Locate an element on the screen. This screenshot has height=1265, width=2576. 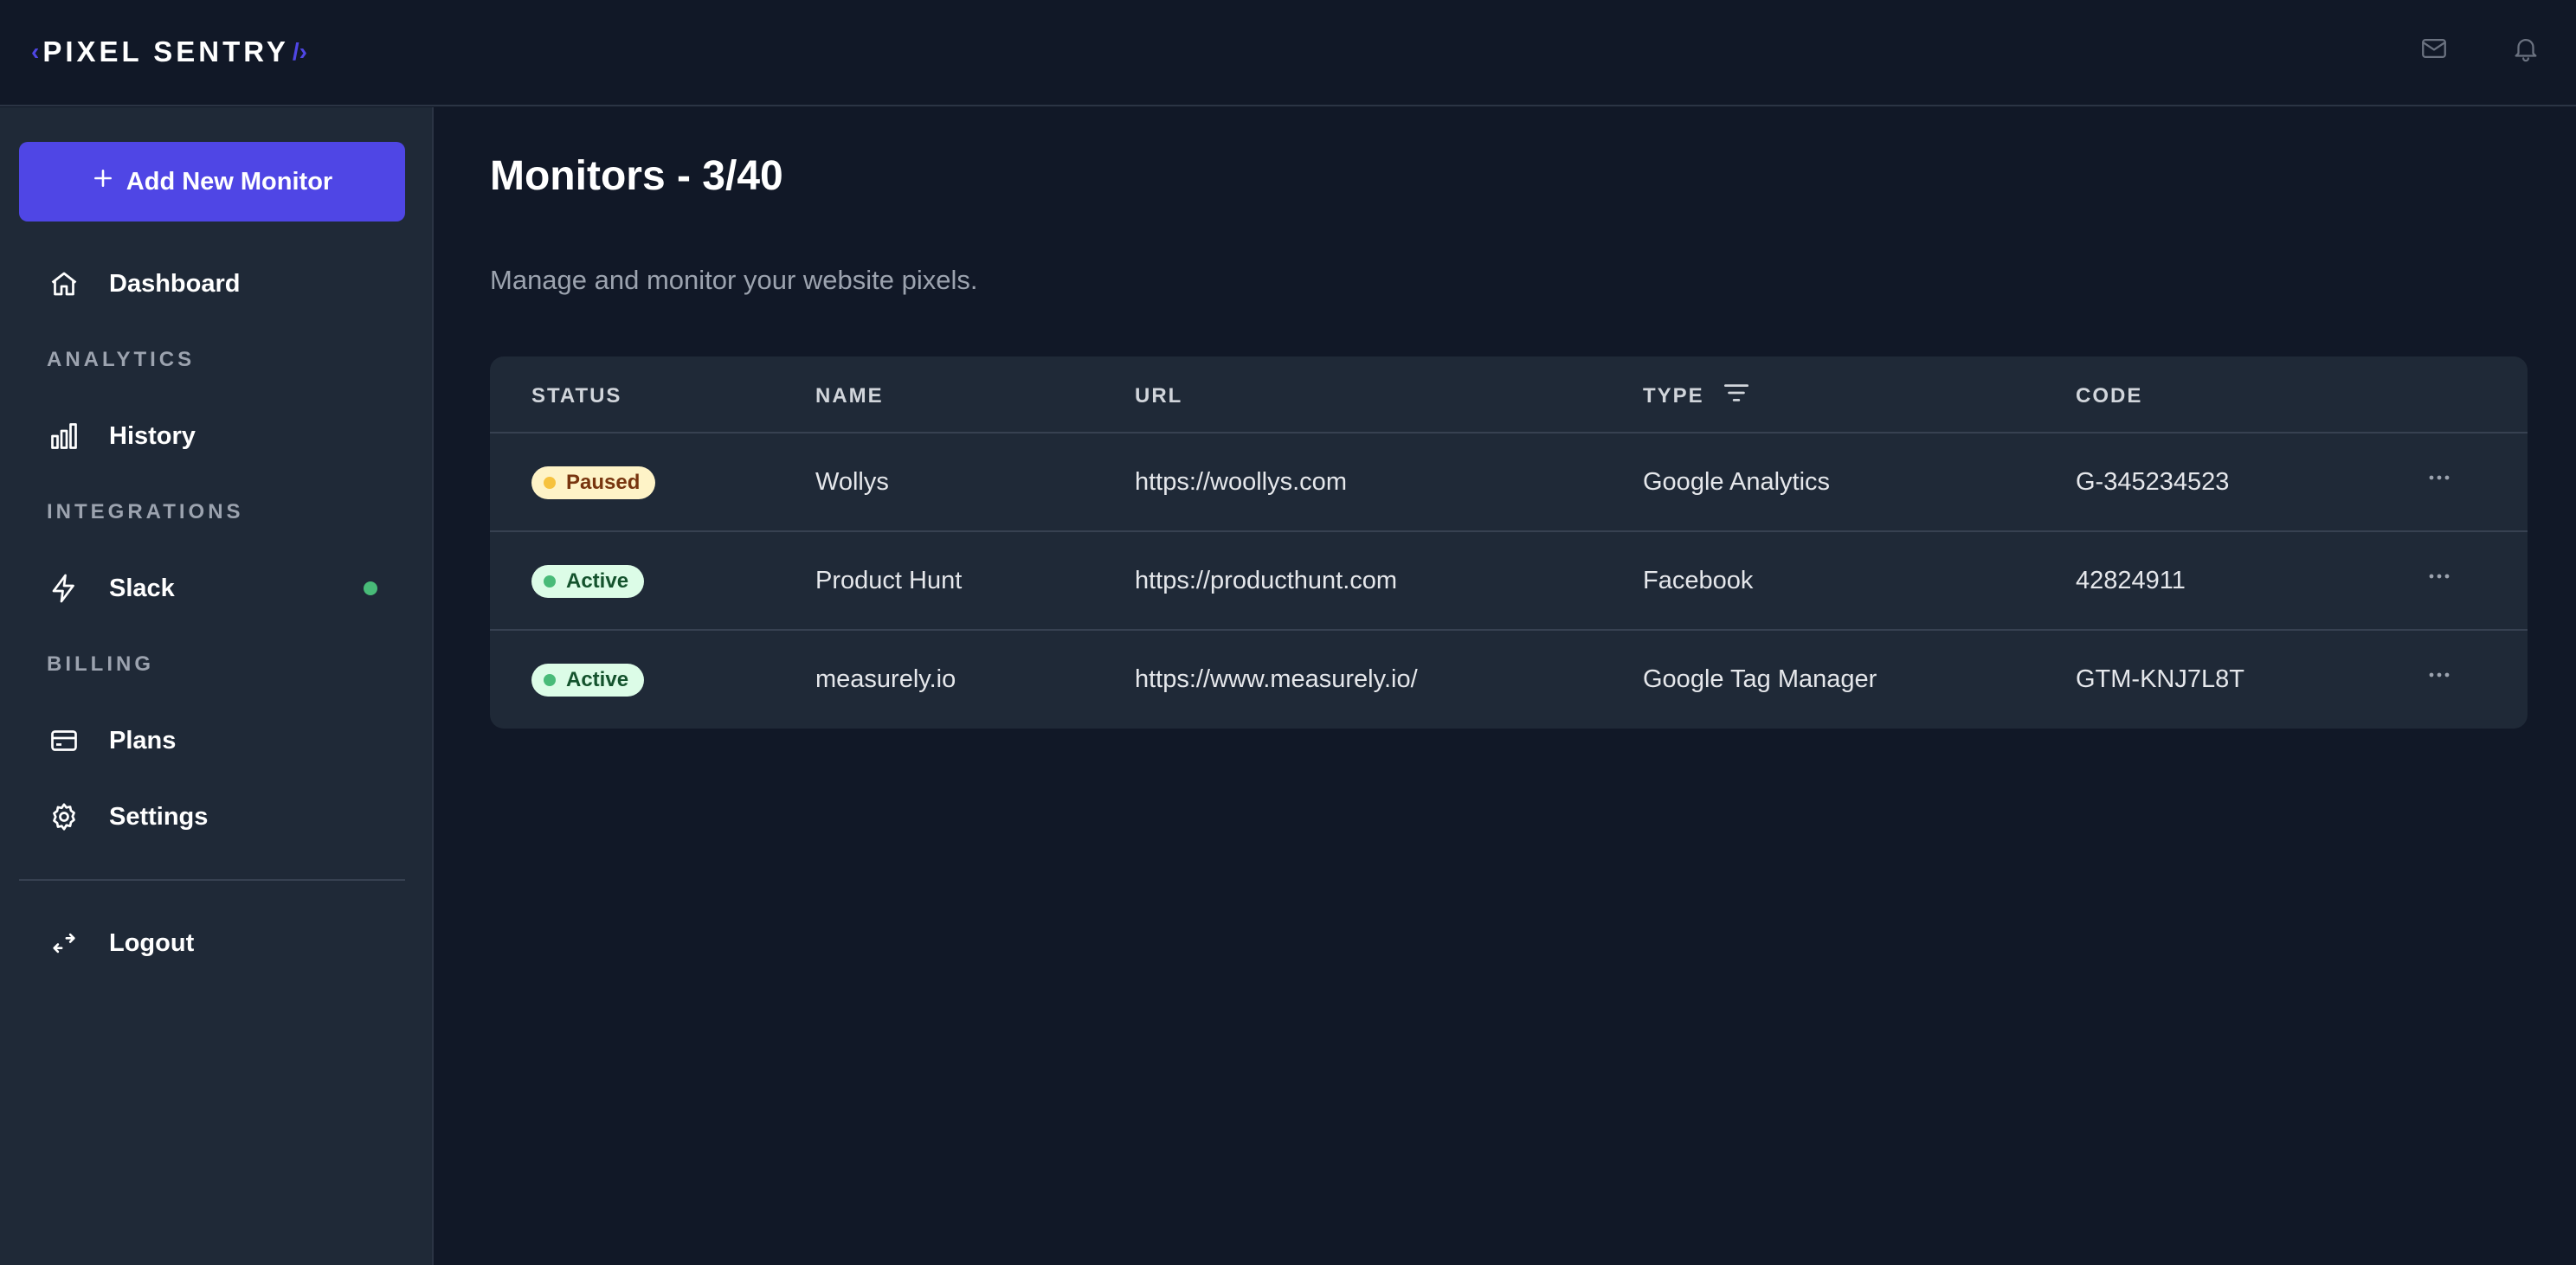
lightning-icon is located at coordinates (64, 588).